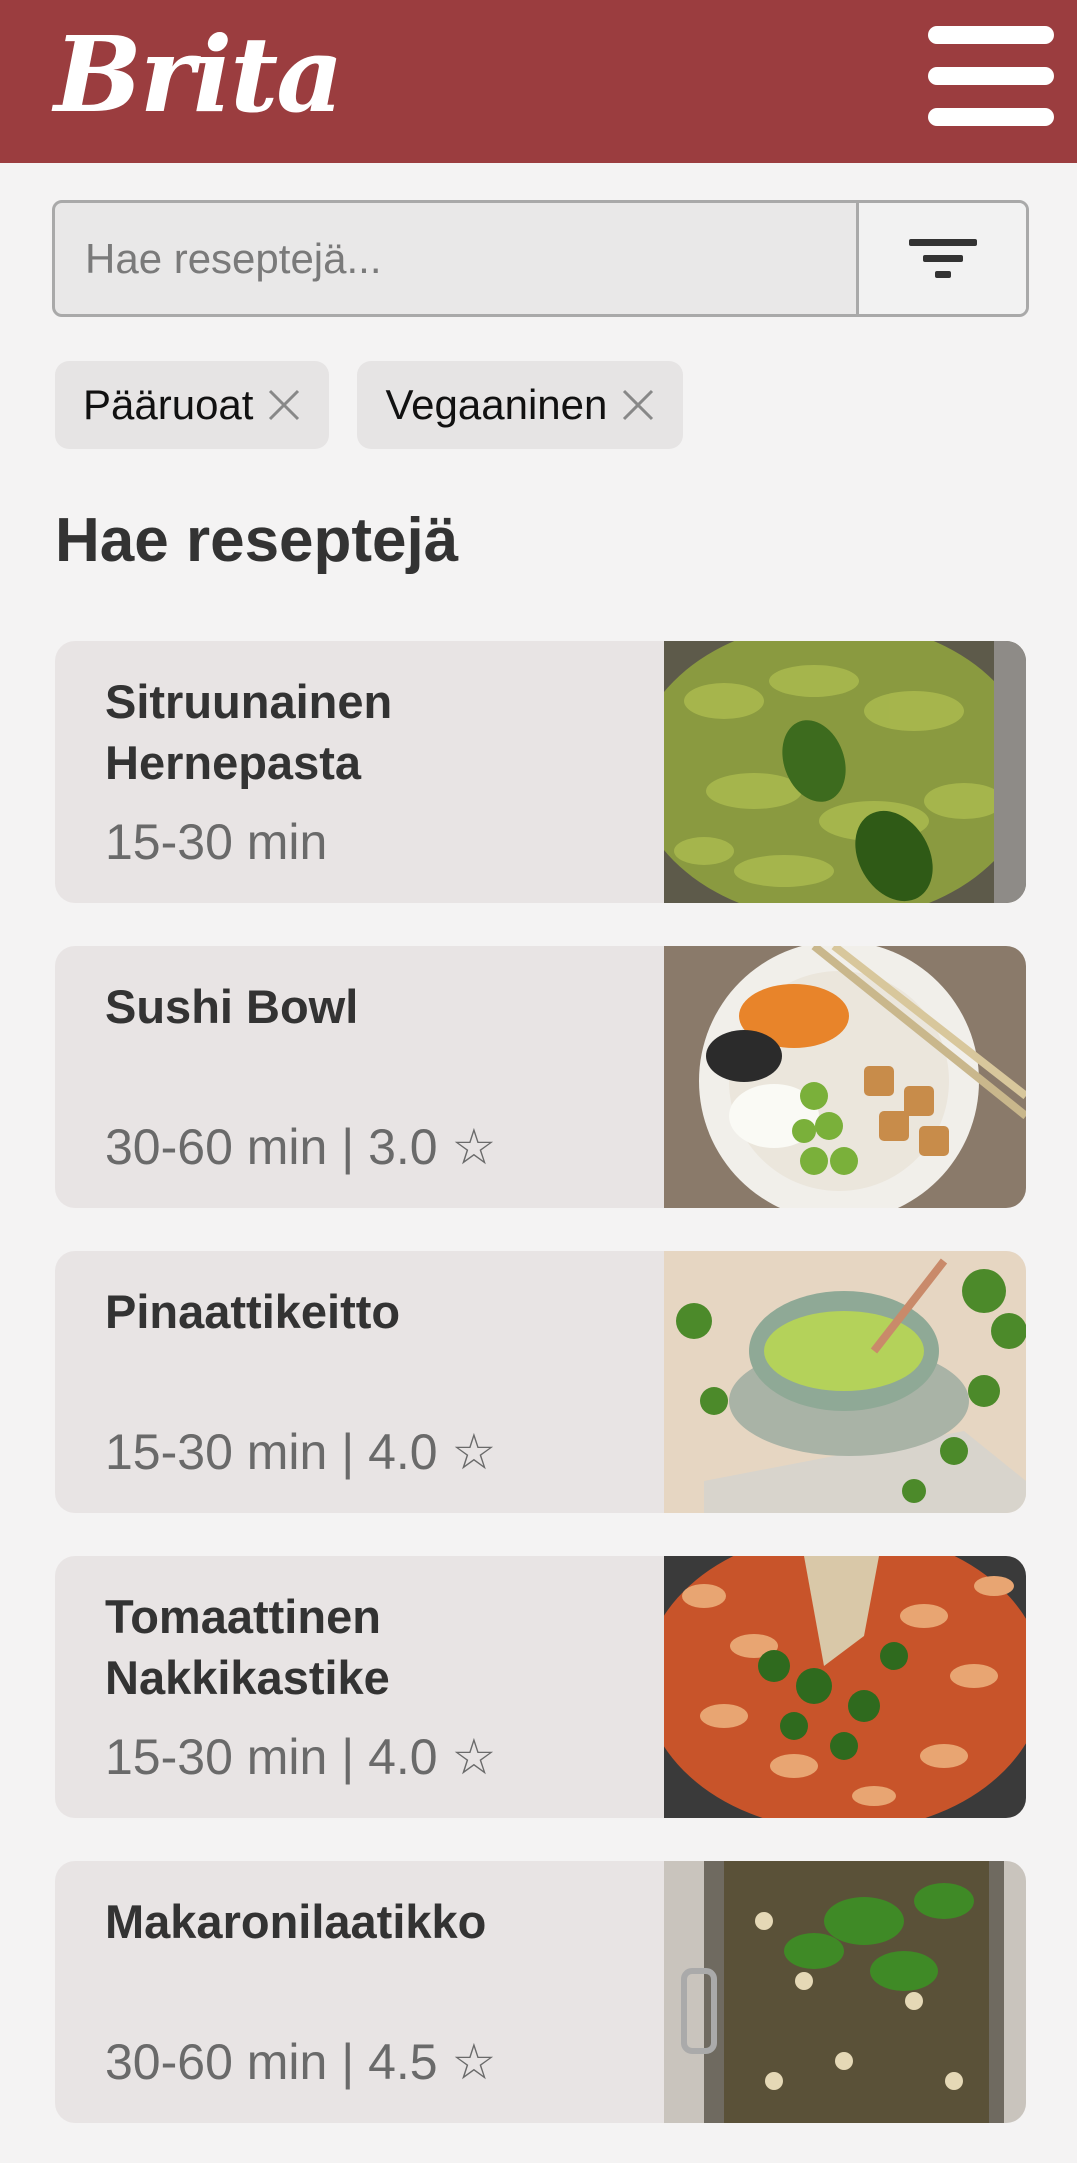 The image size is (1077, 2163). I want to click on recipe-title: Tomaattinen Nakkikastike, so click(247, 1647).